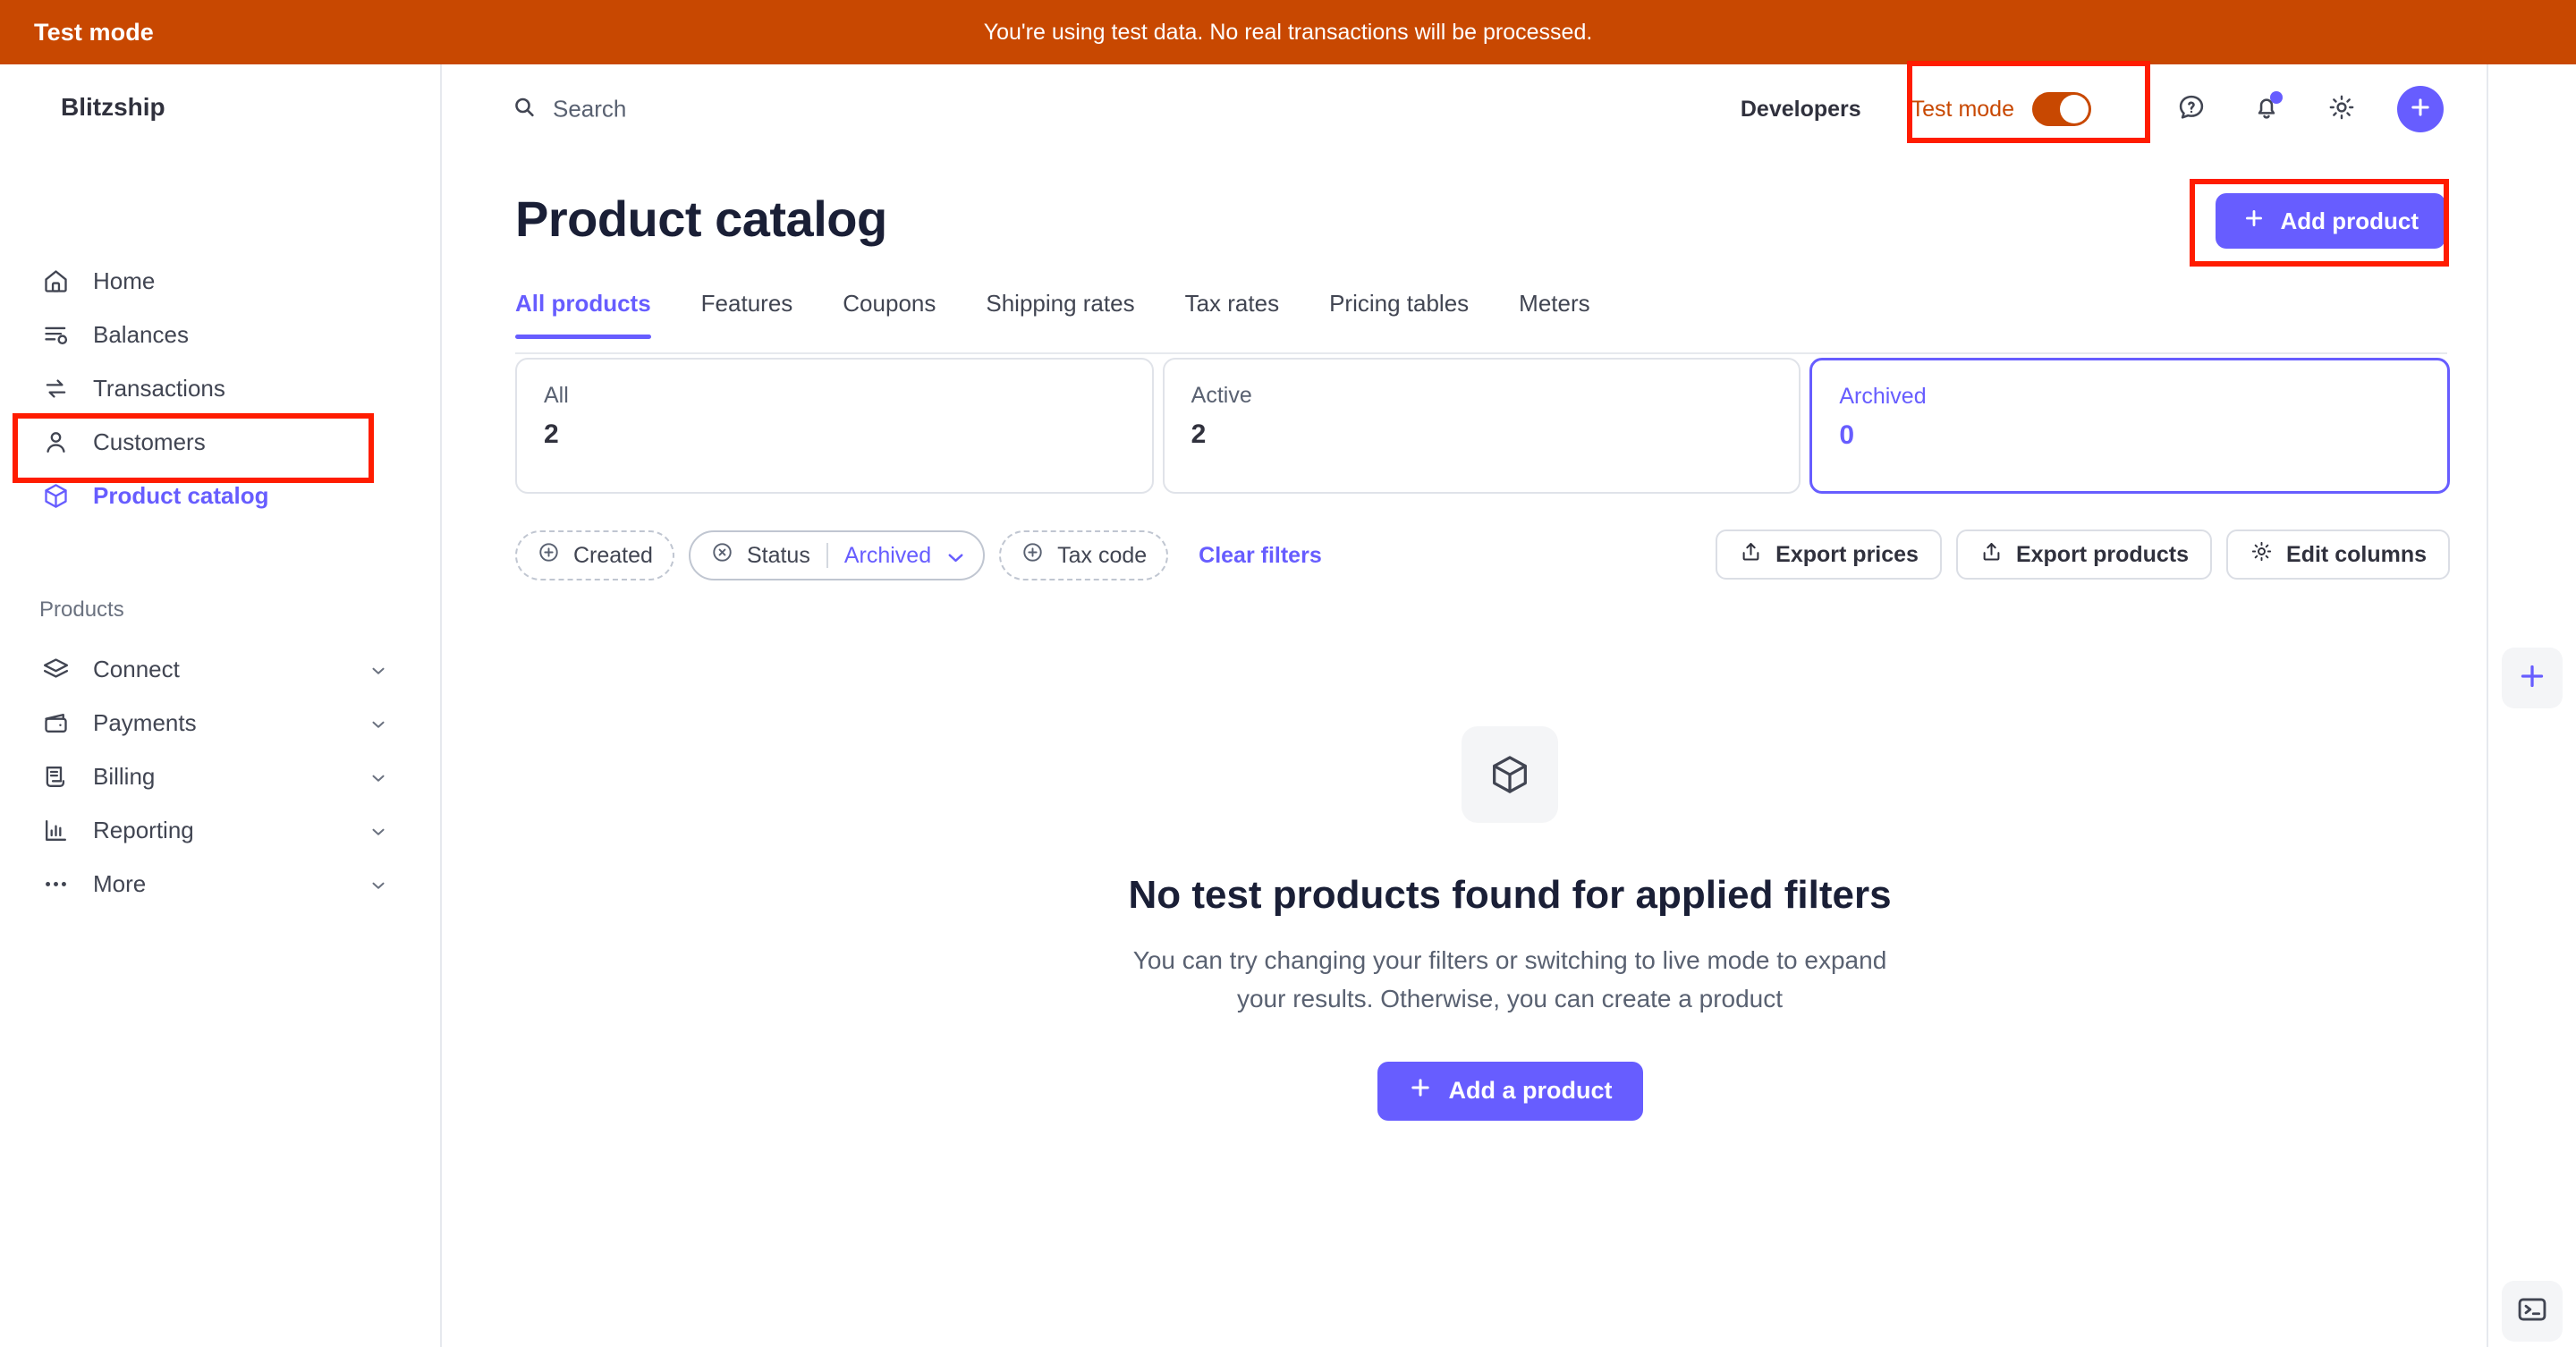 This screenshot has height=1347, width=2576. Describe the element at coordinates (220, 669) in the screenshot. I see `sidebar-item-connect: Connect` at that location.